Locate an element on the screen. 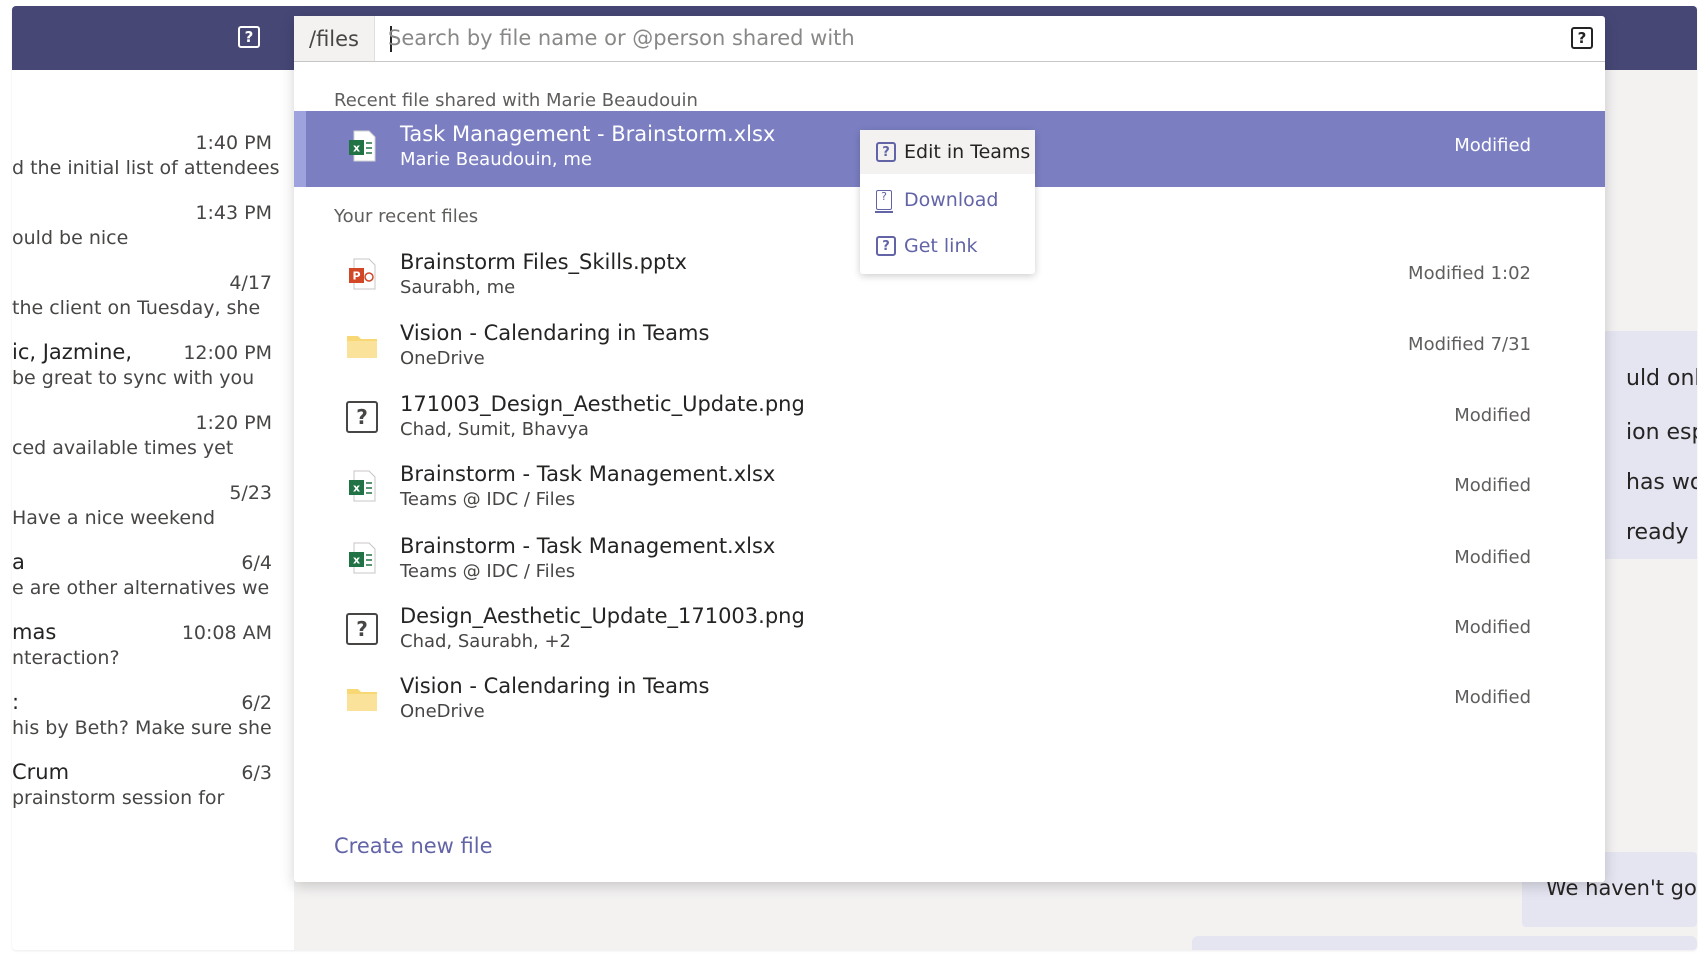 The height and width of the screenshot is (963, 1707). chat-item: 4/17 the client on Tuesday, she is located at coordinates (147, 305).